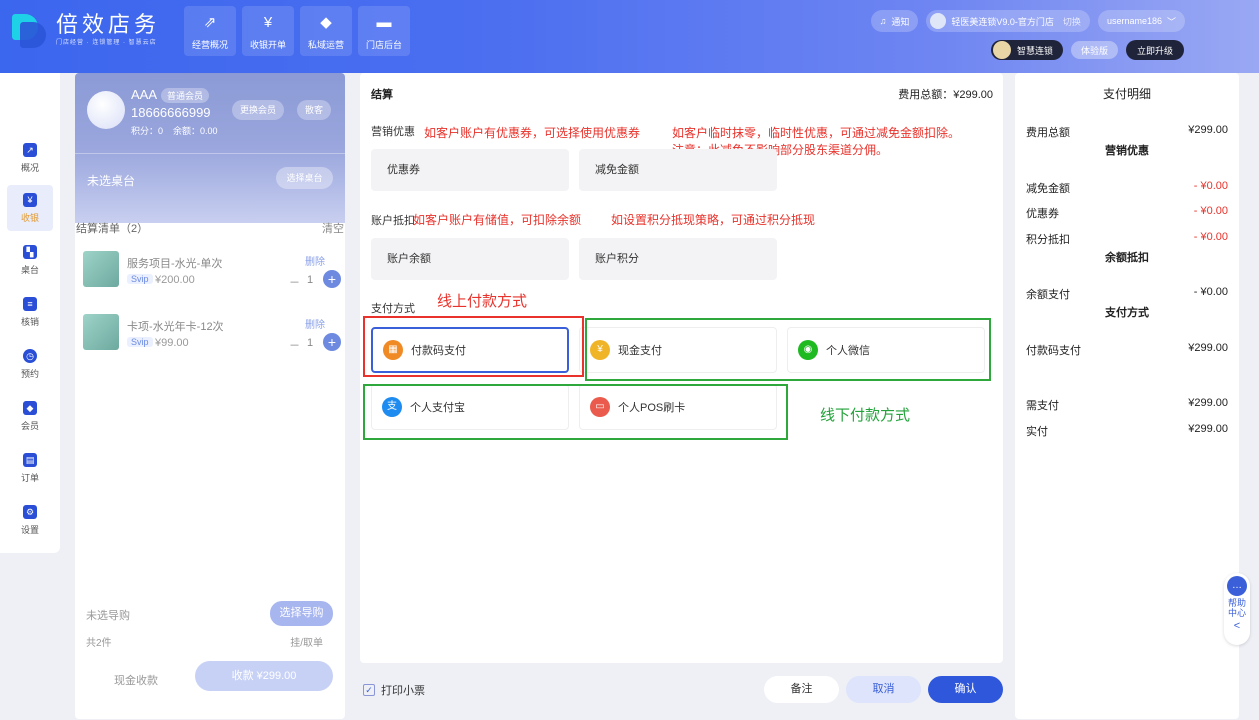 This screenshot has height=720, width=1259. I want to click on brand-logo: 倍效店务 门店经营 · 连锁管理 · 智慧云店, so click(86, 29).